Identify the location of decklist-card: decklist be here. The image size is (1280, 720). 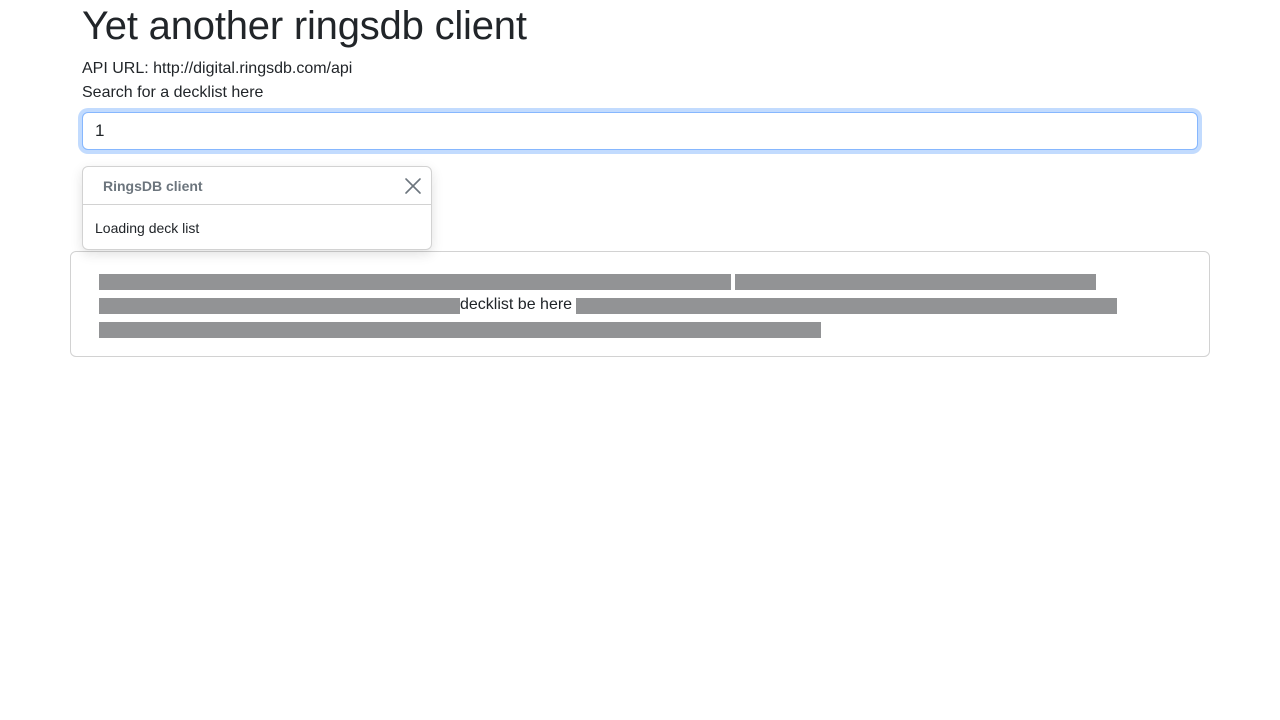
(640, 304).